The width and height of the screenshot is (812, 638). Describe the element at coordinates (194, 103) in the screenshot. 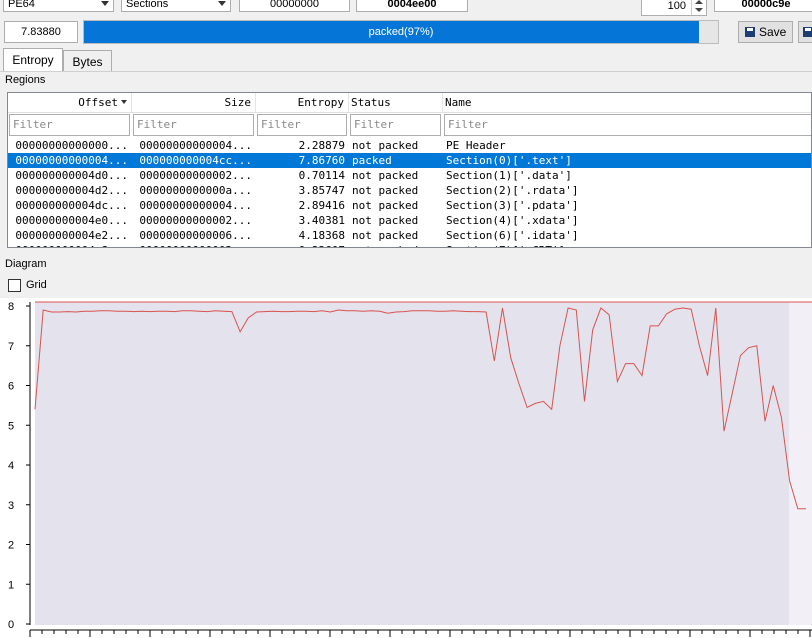

I see `column-header-size: Size` at that location.